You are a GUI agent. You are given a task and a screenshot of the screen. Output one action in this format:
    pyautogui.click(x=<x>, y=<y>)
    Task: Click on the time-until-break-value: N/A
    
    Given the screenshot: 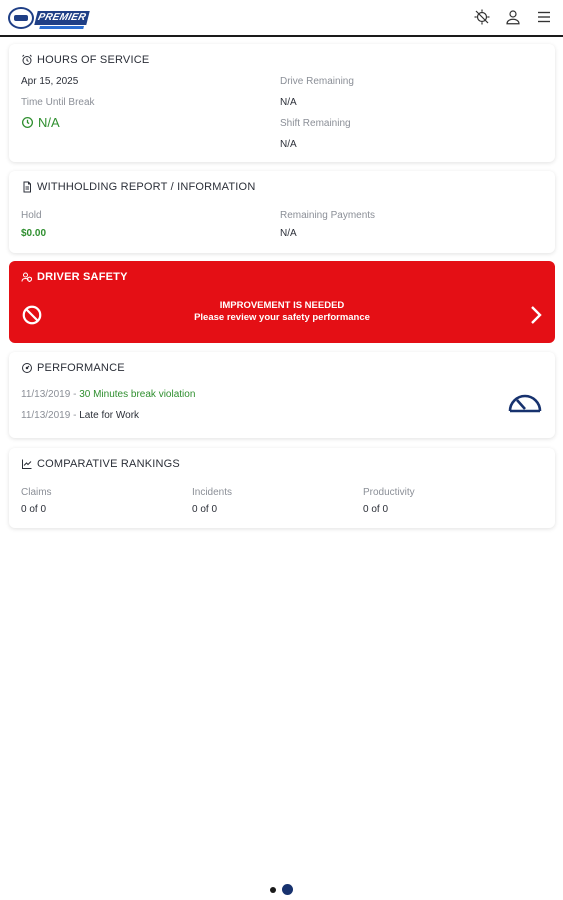 What is the action you would take?
    pyautogui.click(x=49, y=122)
    